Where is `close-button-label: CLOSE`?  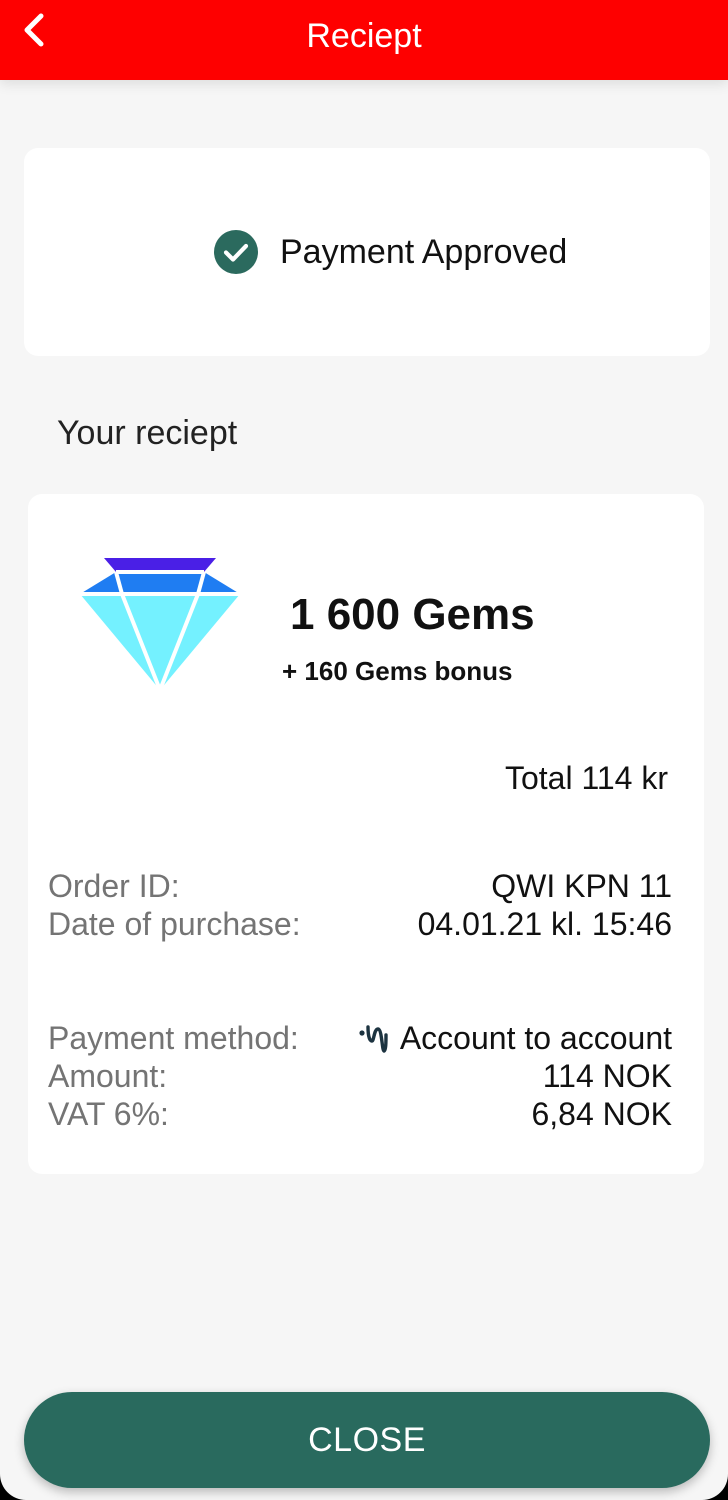 close-button-label: CLOSE is located at coordinates (367, 1439).